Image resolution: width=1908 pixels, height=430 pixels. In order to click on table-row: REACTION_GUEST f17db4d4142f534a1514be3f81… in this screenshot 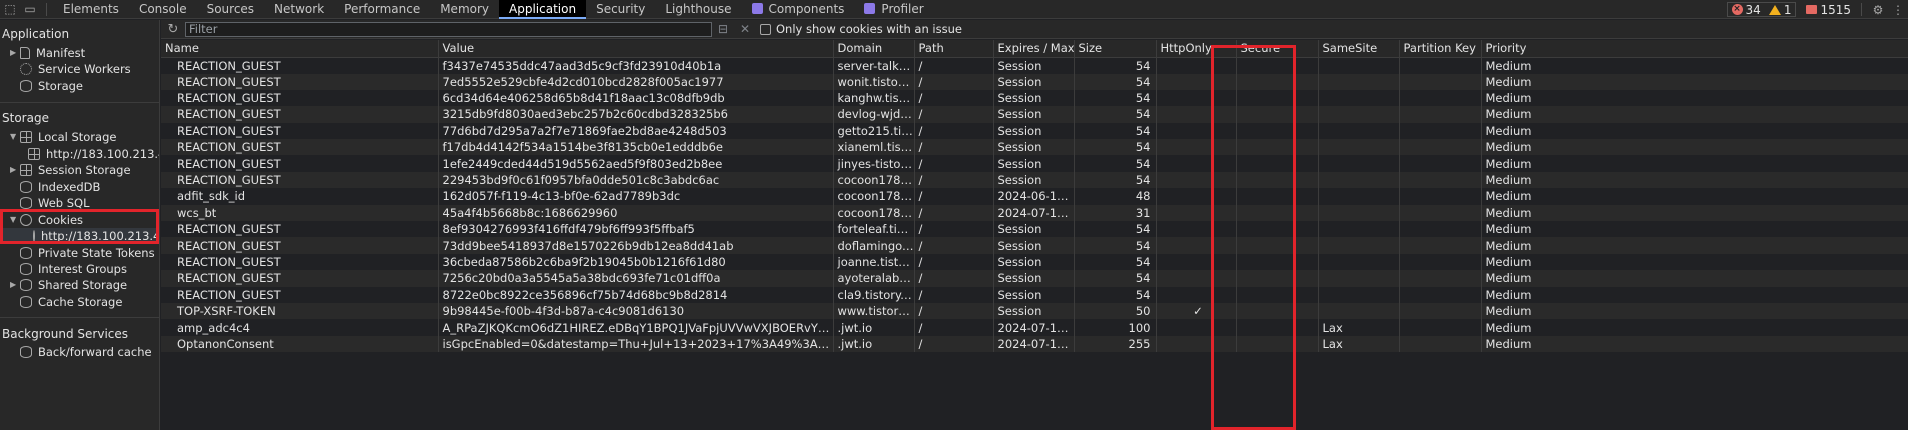, I will do `click(1034, 147)`.